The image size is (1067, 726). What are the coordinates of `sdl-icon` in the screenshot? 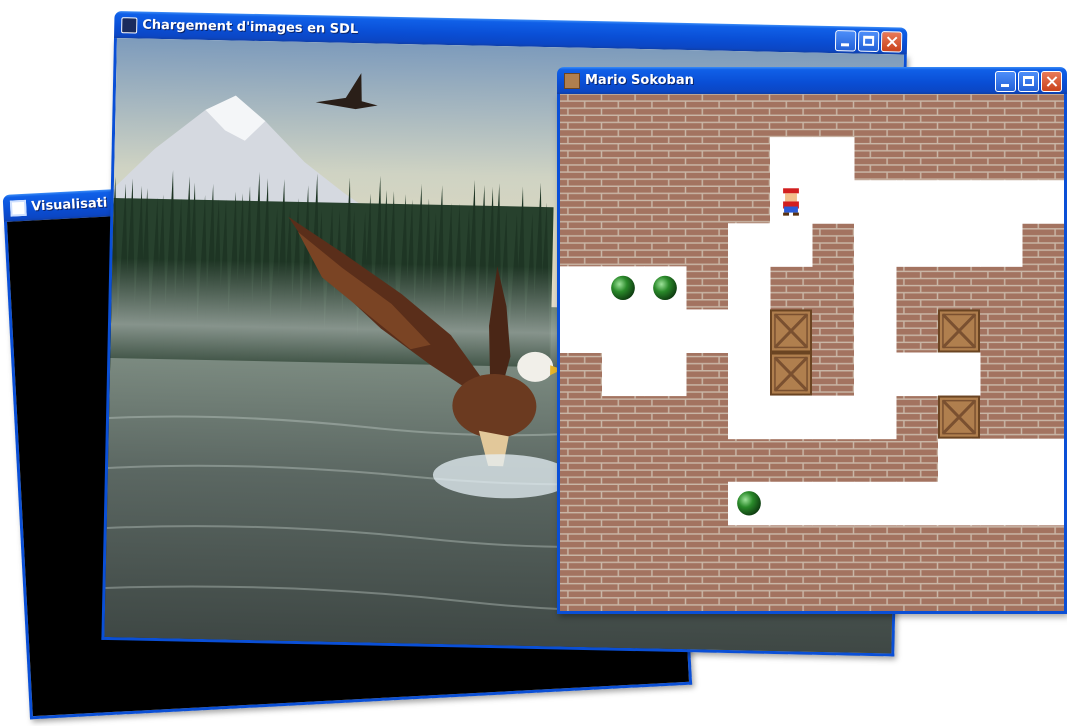 It's located at (129, 24).